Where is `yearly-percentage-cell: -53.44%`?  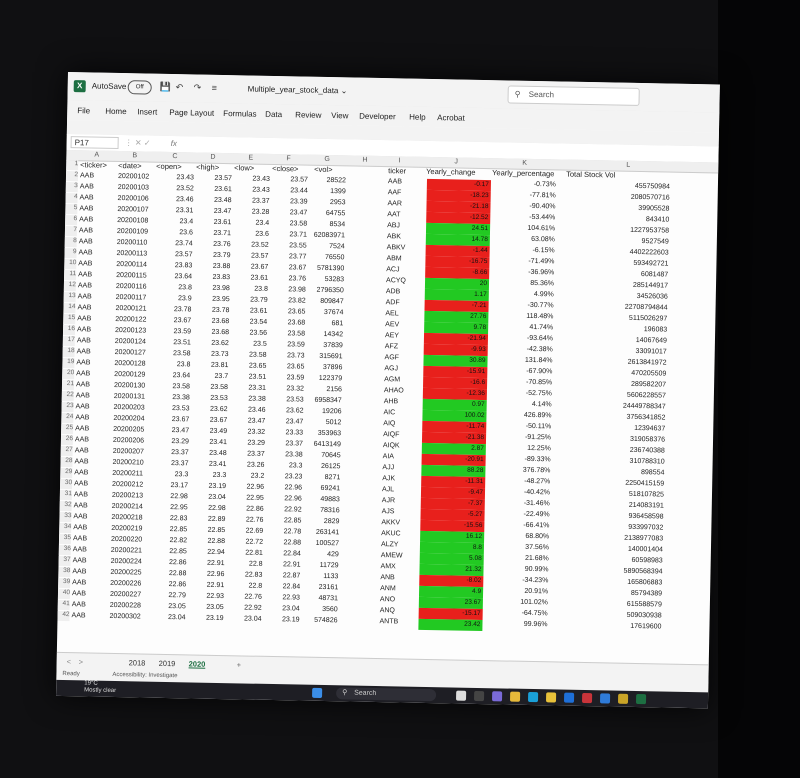 yearly-percentage-cell: -53.44% is located at coordinates (523, 217).